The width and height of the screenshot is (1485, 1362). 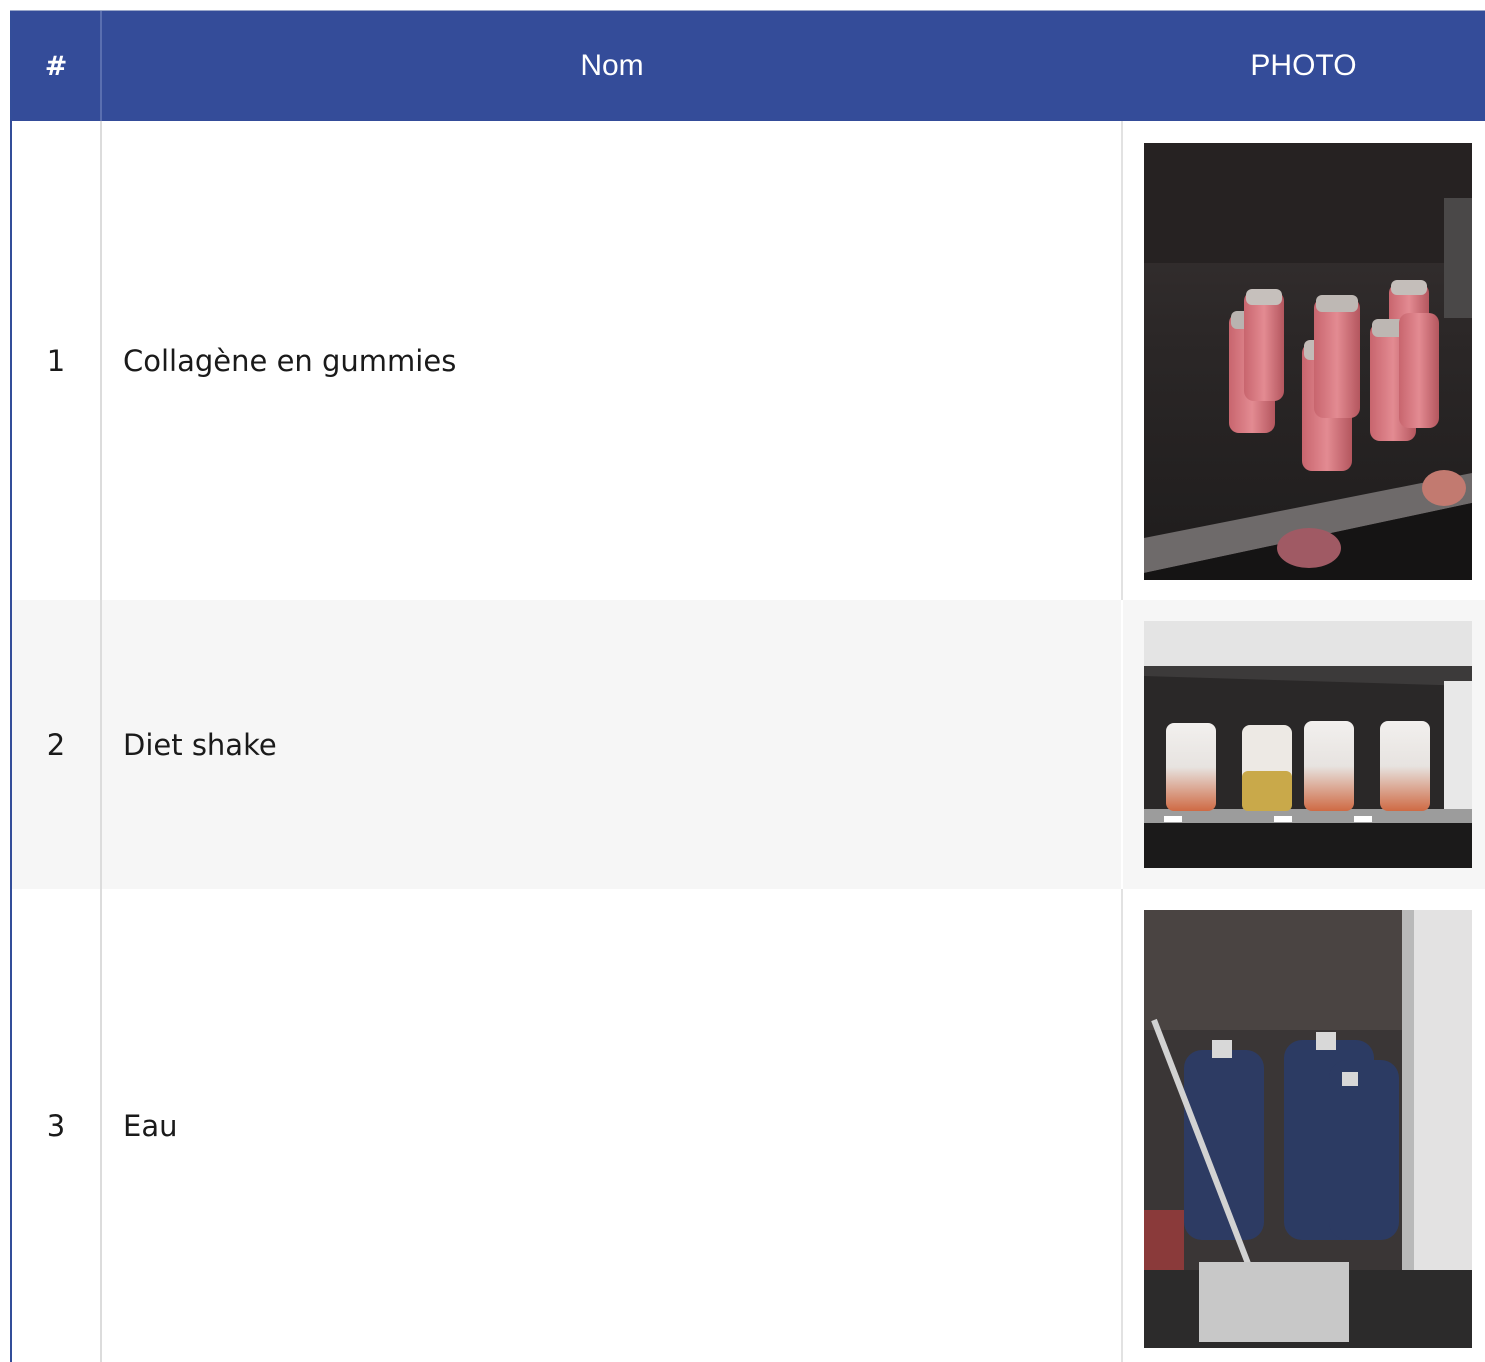 What do you see at coordinates (612, 66) in the screenshot?
I see `header-name: Nom` at bounding box center [612, 66].